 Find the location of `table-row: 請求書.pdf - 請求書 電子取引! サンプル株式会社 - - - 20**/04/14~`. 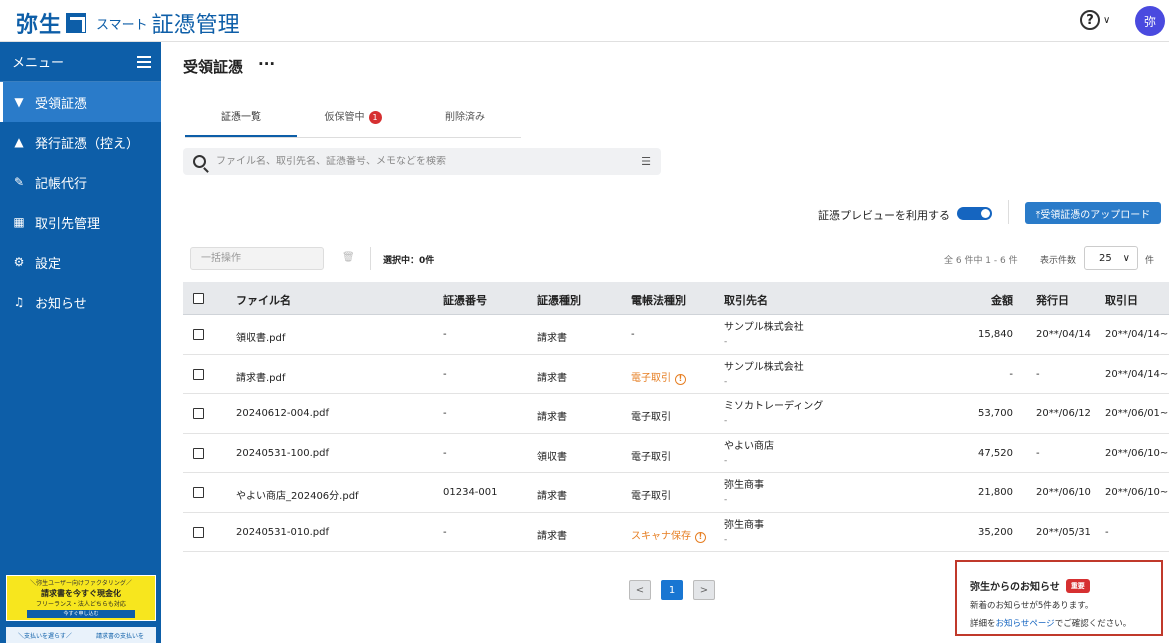

table-row: 請求書.pdf - 請求書 電子取引! サンプル株式会社 - - - 20**/04/14~ is located at coordinates (676, 374).